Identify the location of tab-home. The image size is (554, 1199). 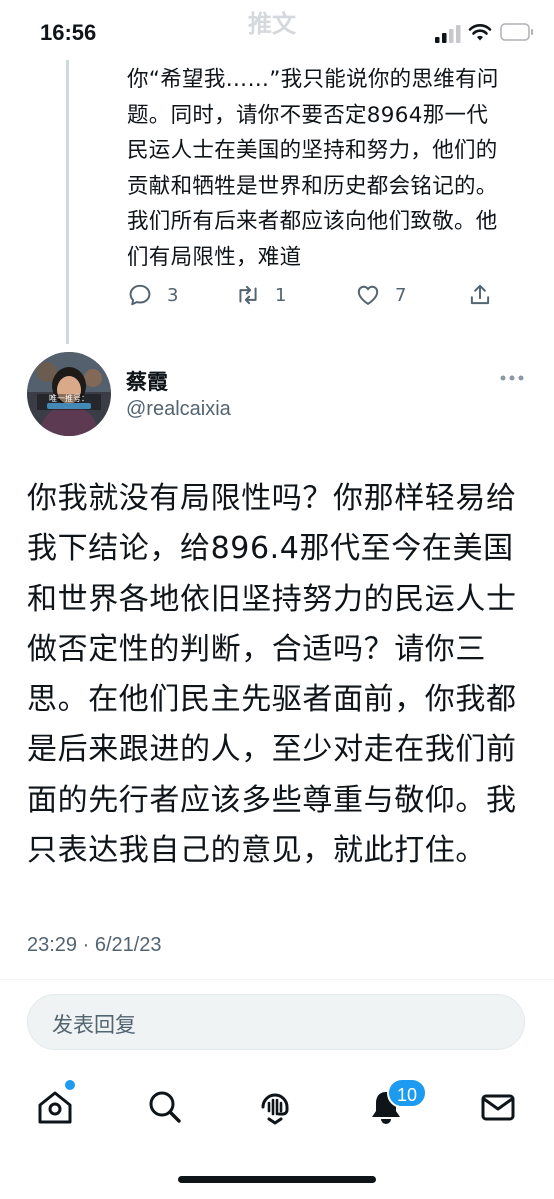
(55, 1107).